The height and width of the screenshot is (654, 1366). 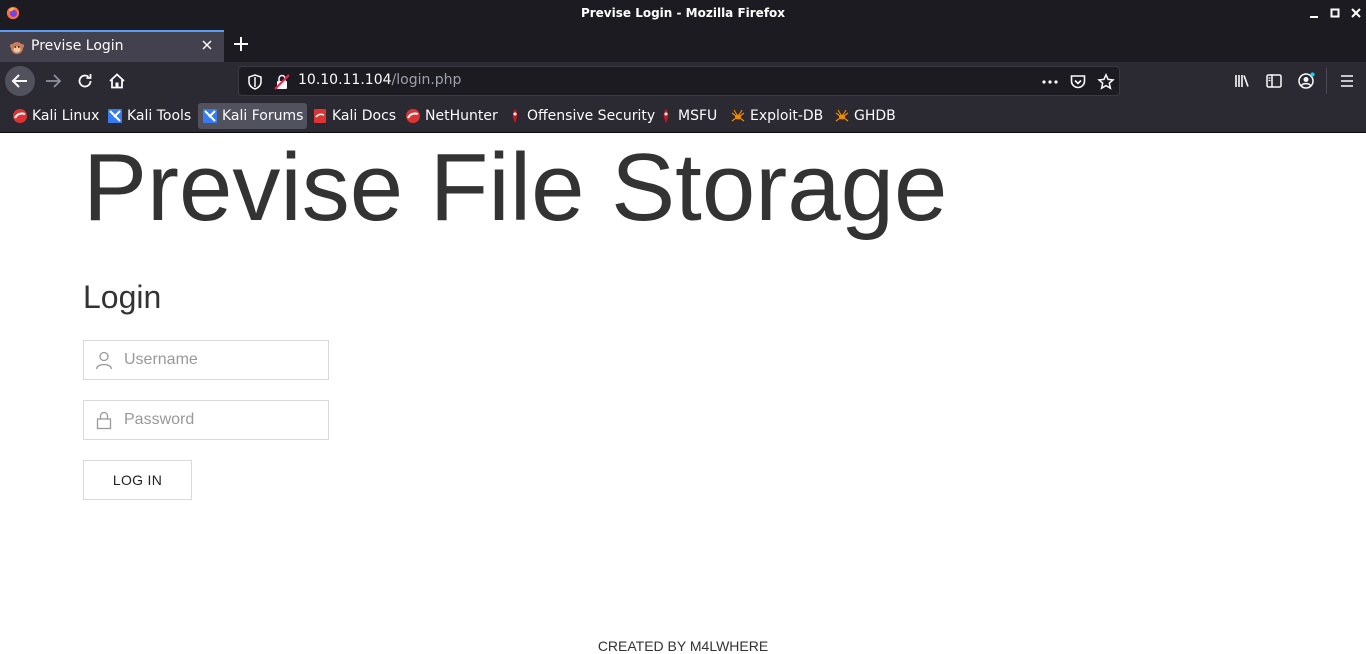 What do you see at coordinates (1314, 13) in the screenshot?
I see `minimize-button` at bounding box center [1314, 13].